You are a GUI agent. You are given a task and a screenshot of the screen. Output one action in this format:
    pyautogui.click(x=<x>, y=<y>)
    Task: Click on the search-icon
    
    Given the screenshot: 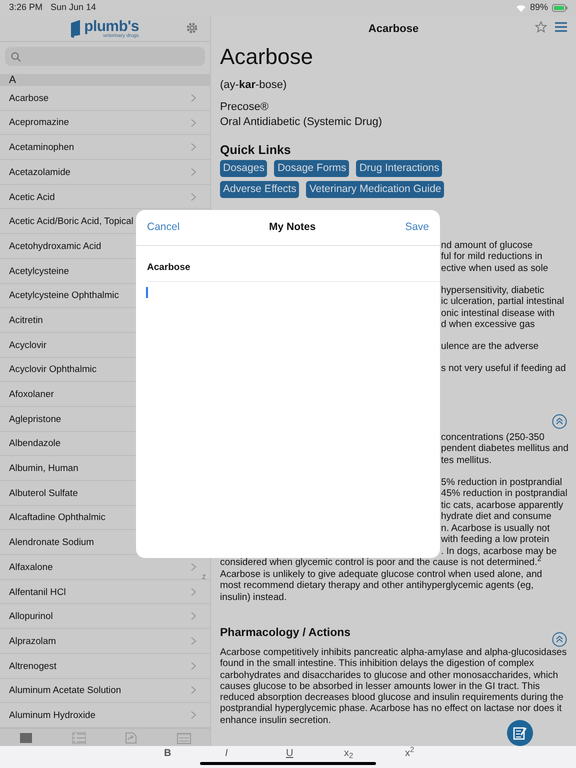 What is the action you would take?
    pyautogui.click(x=16, y=57)
    